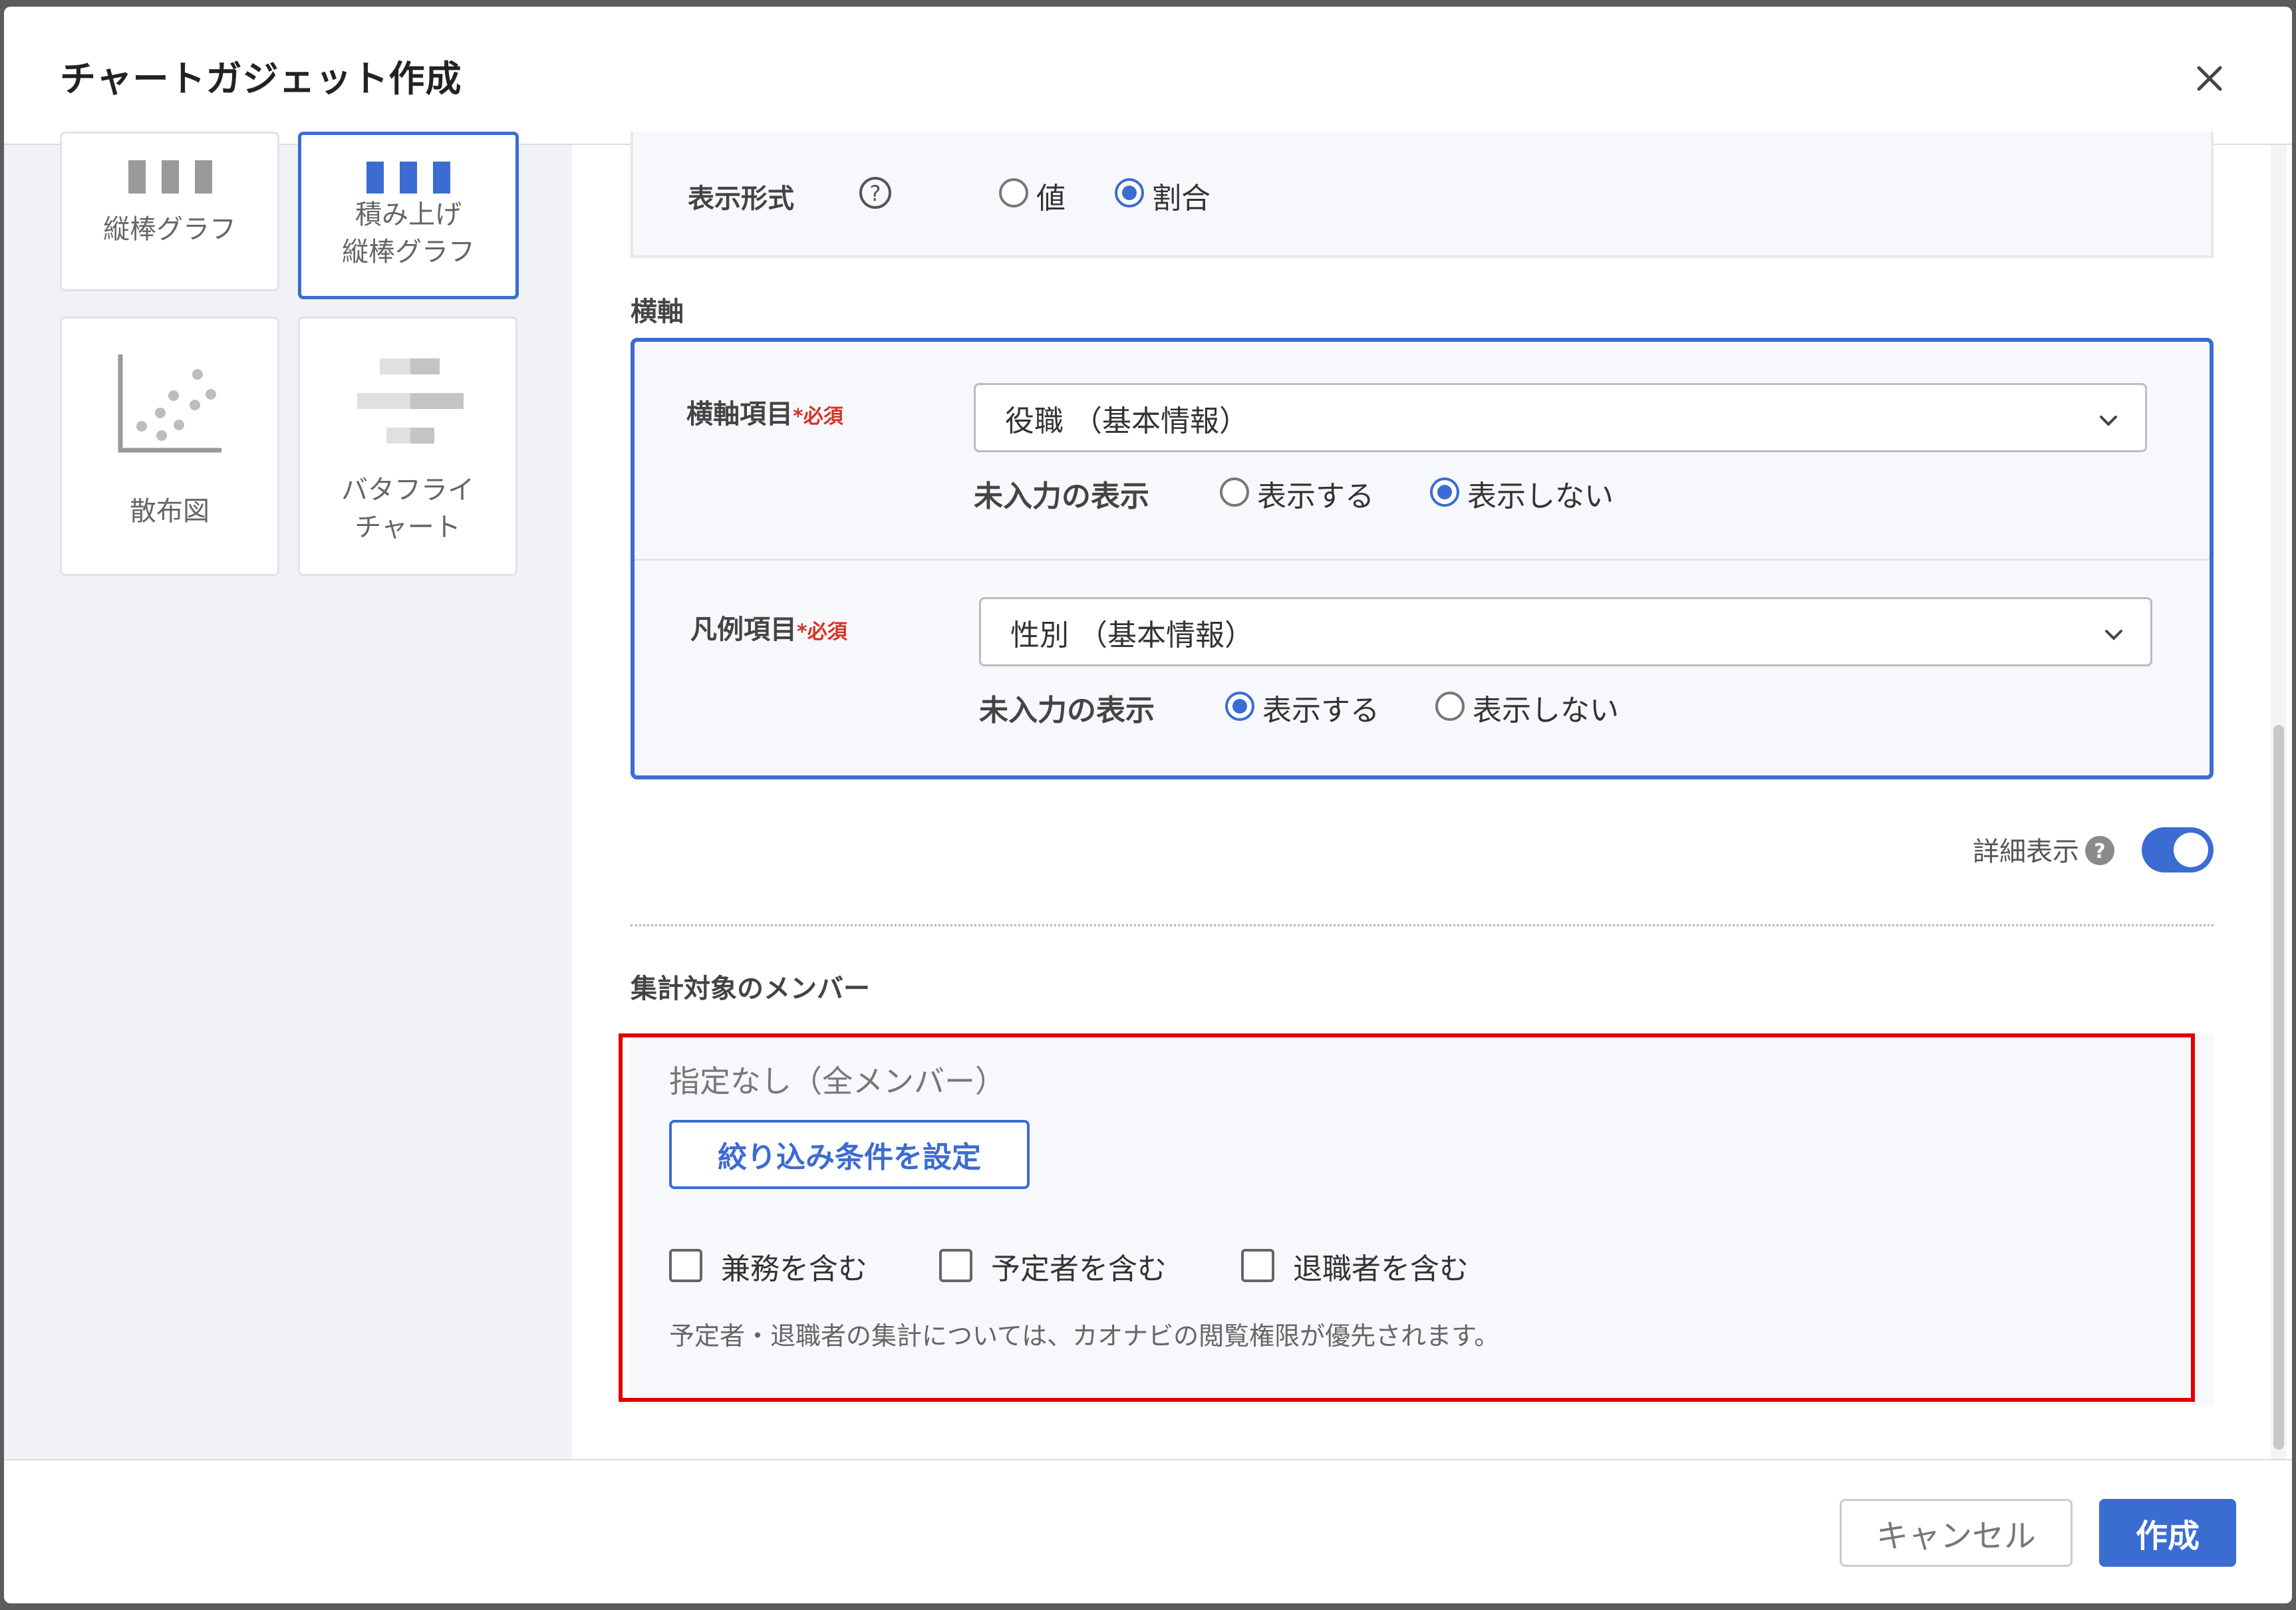  Describe the element at coordinates (741, 199) in the screenshot. I see `display-format-label: 表示形式` at that location.